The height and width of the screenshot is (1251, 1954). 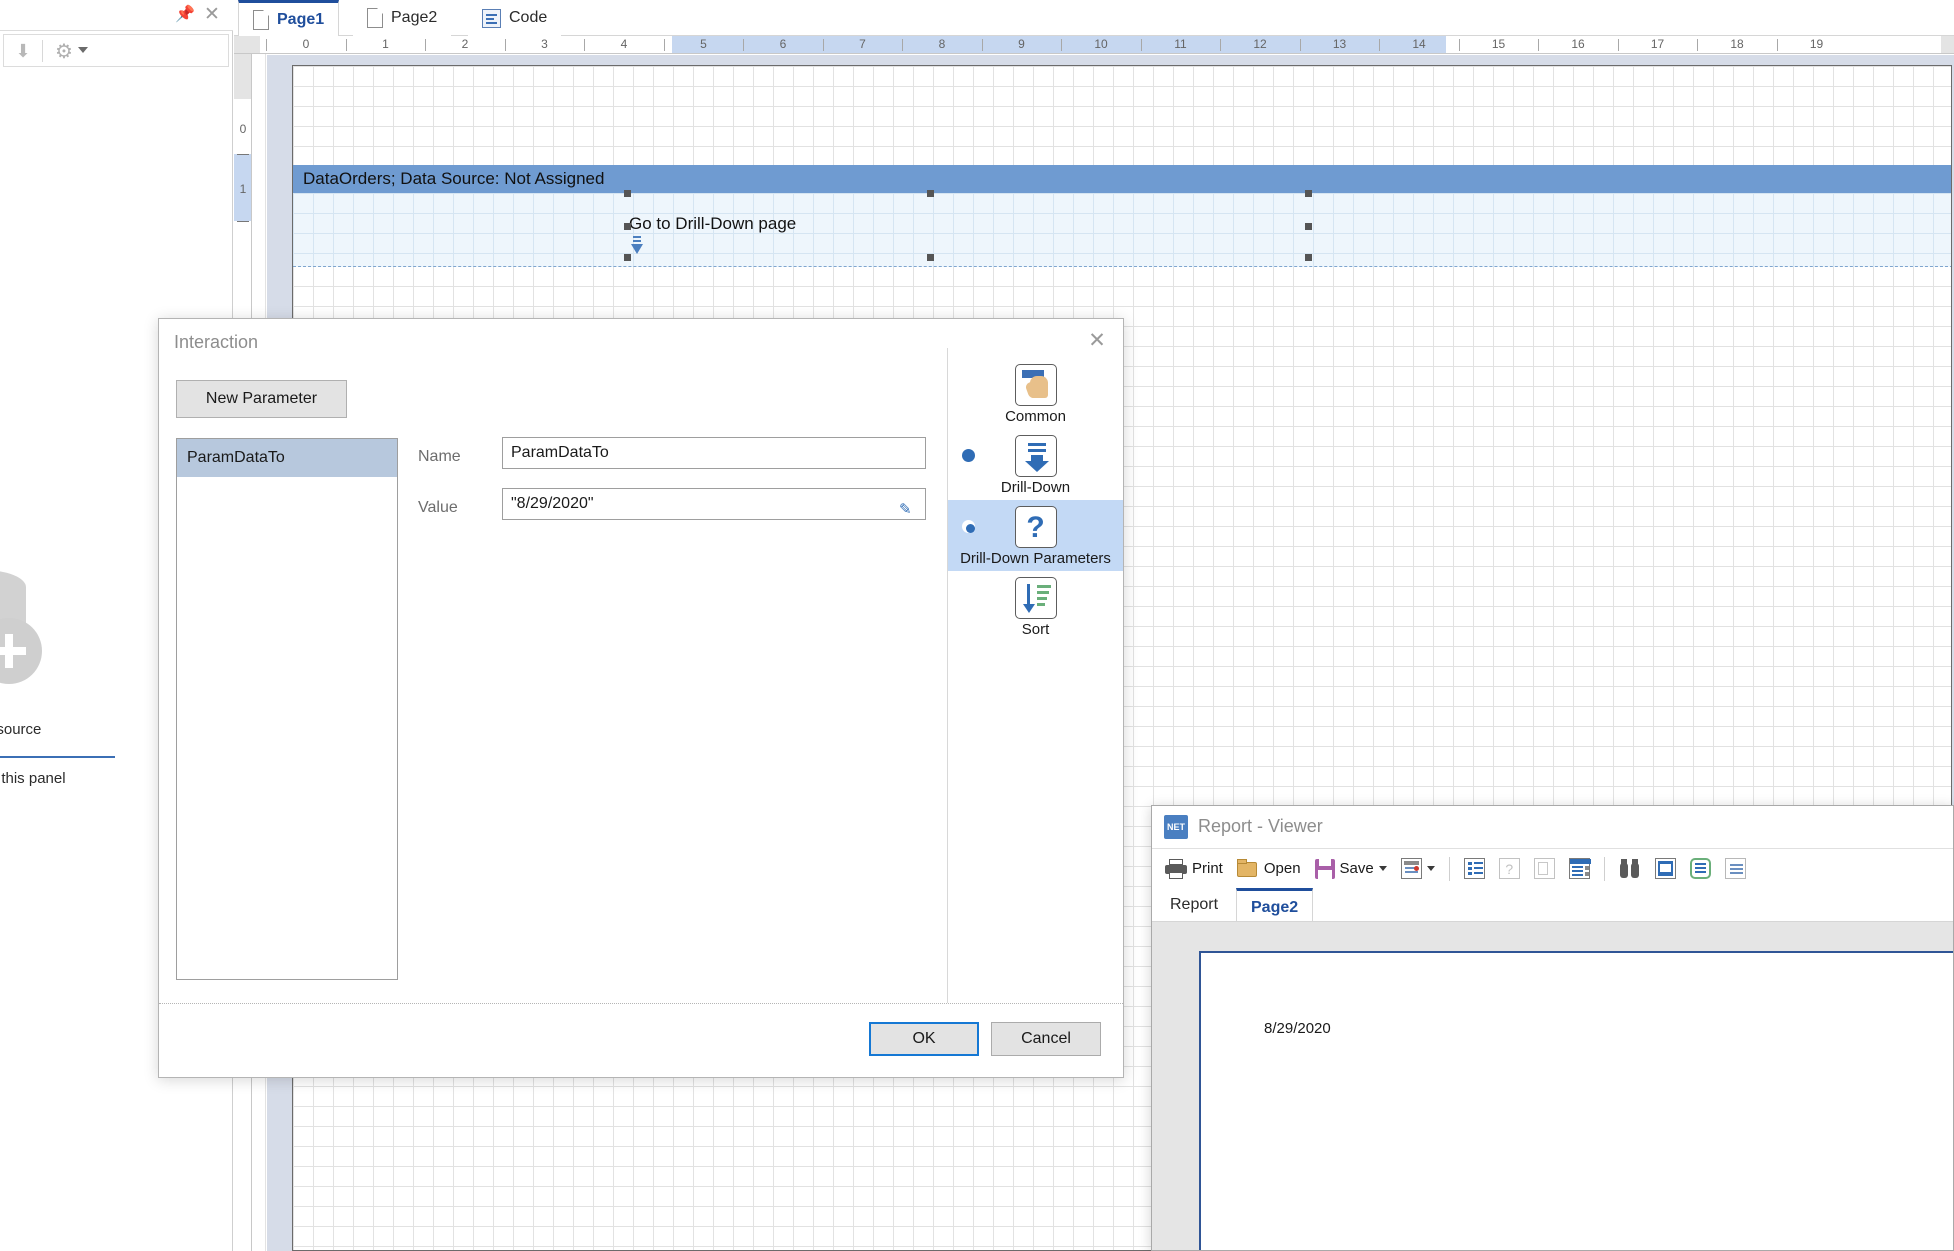 What do you see at coordinates (1418, 869) in the screenshot?
I see `send-button` at bounding box center [1418, 869].